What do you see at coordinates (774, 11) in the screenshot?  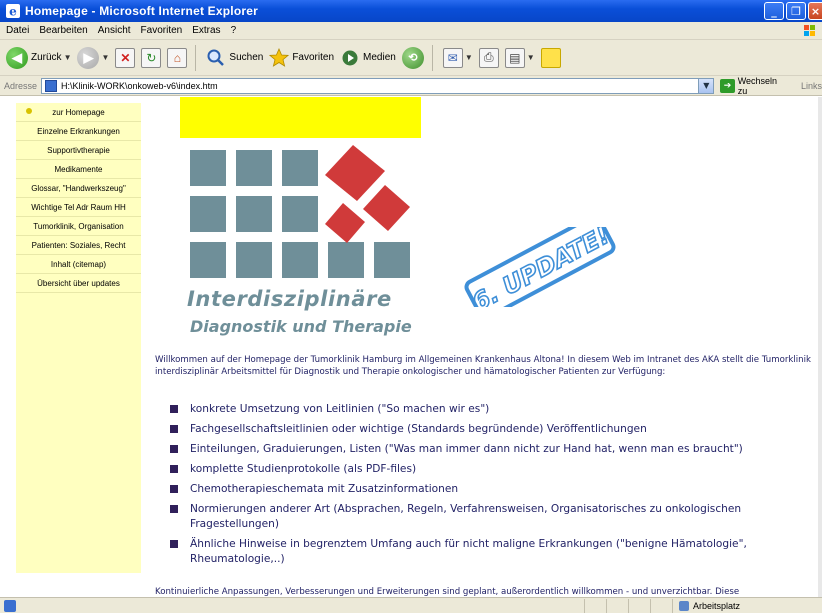 I see `minimize-button: _` at bounding box center [774, 11].